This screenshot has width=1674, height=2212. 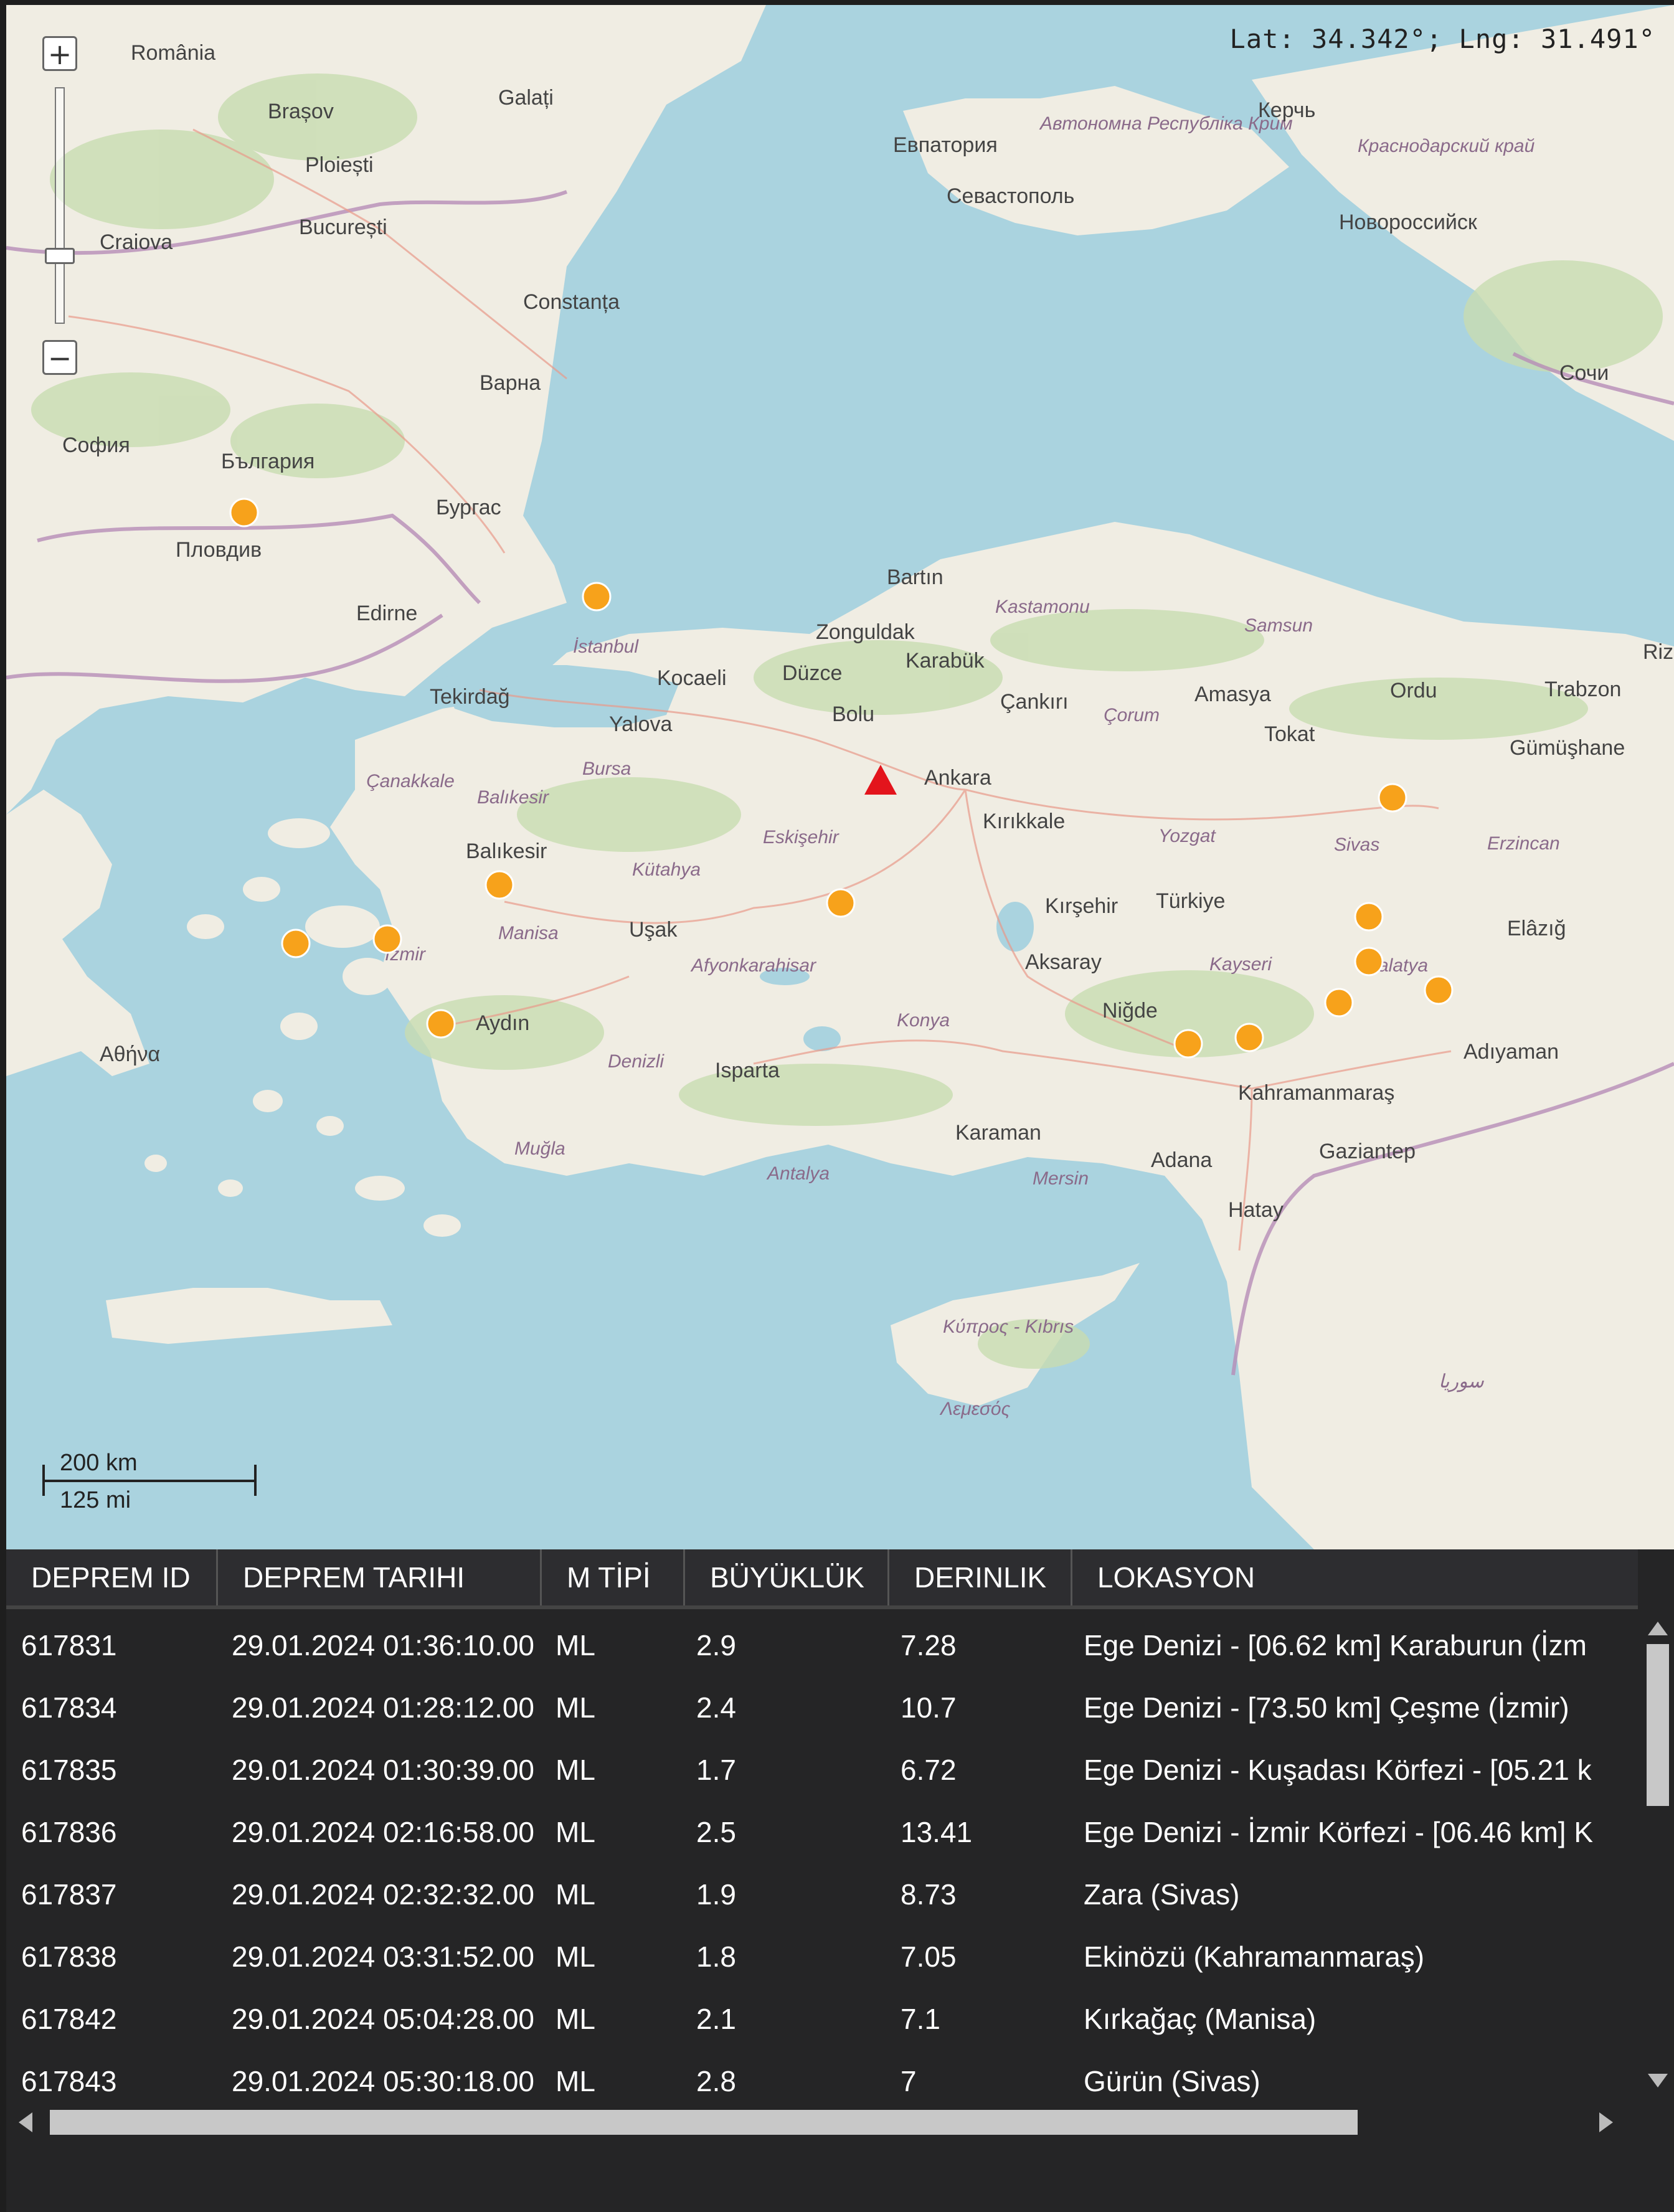 I want to click on map-label-konya: Konya, so click(x=923, y=1021).